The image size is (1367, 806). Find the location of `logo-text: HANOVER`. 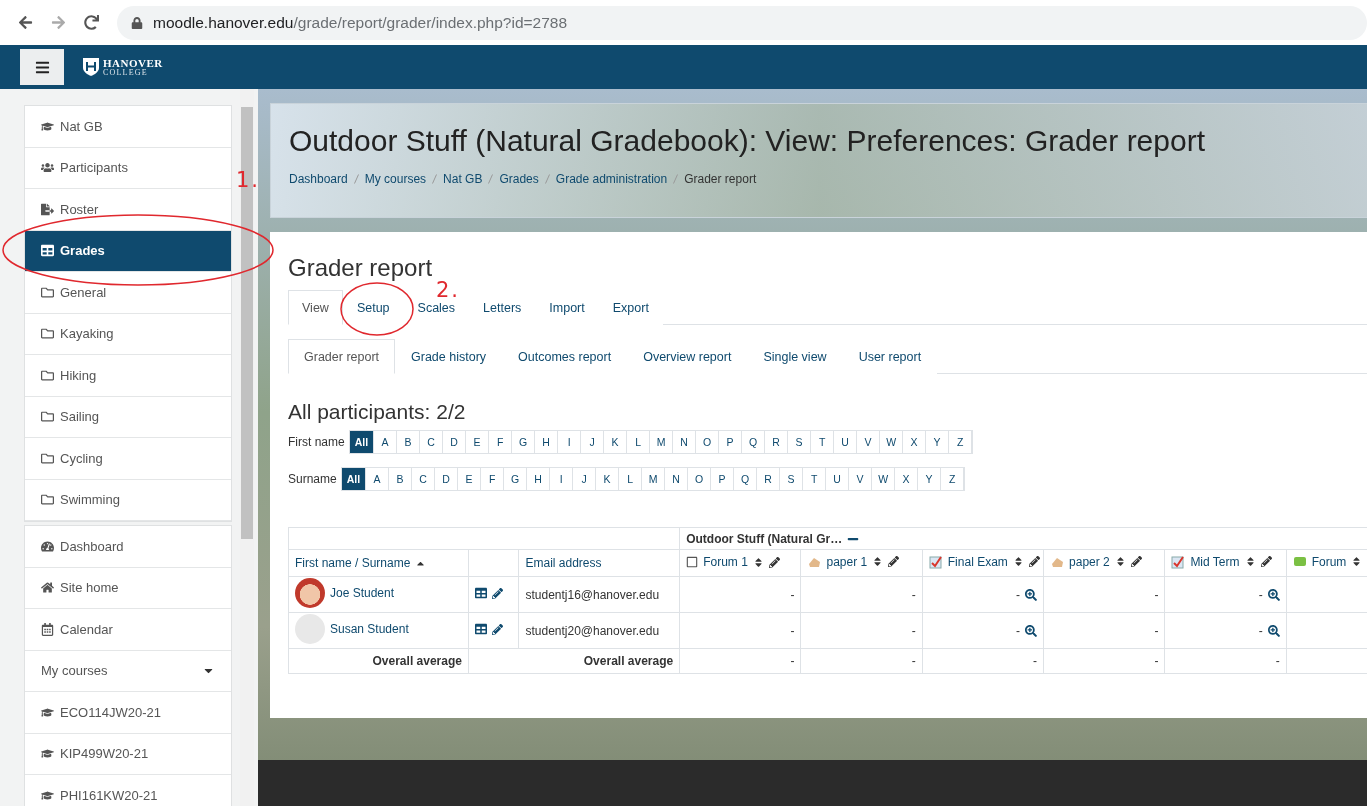

logo-text: HANOVER is located at coordinates (133, 63).